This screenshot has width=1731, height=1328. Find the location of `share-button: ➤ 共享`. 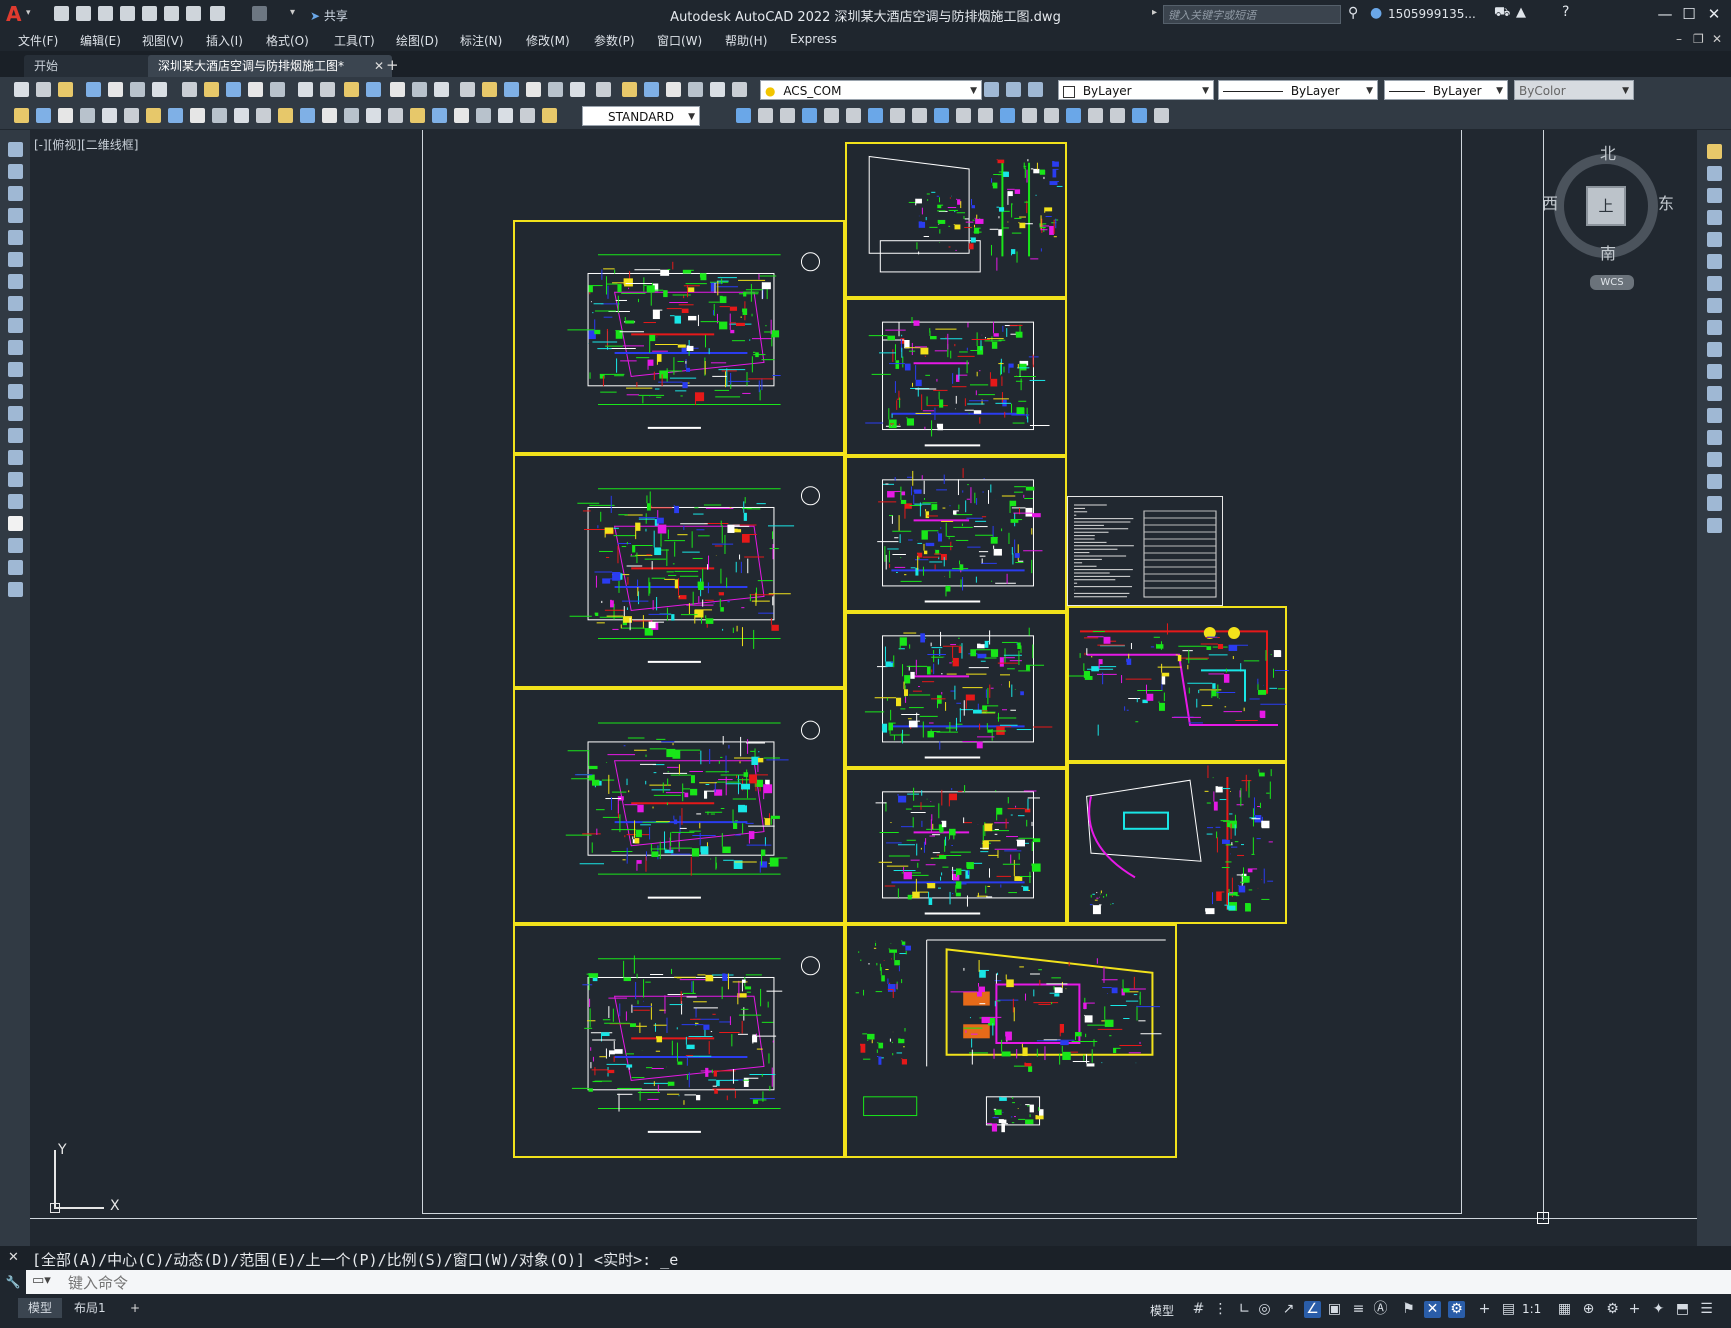

share-button: ➤ 共享 is located at coordinates (329, 15).